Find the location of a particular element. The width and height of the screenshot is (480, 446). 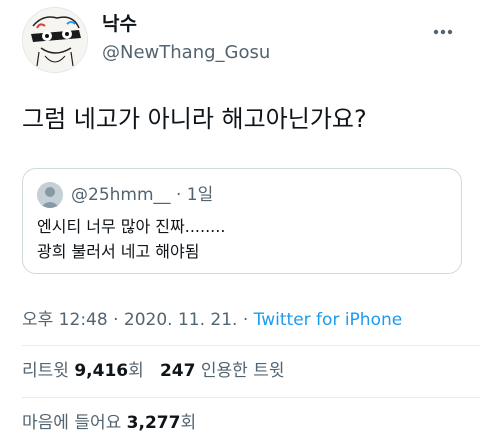

retweet-count: 9,416 is located at coordinates (101, 371).